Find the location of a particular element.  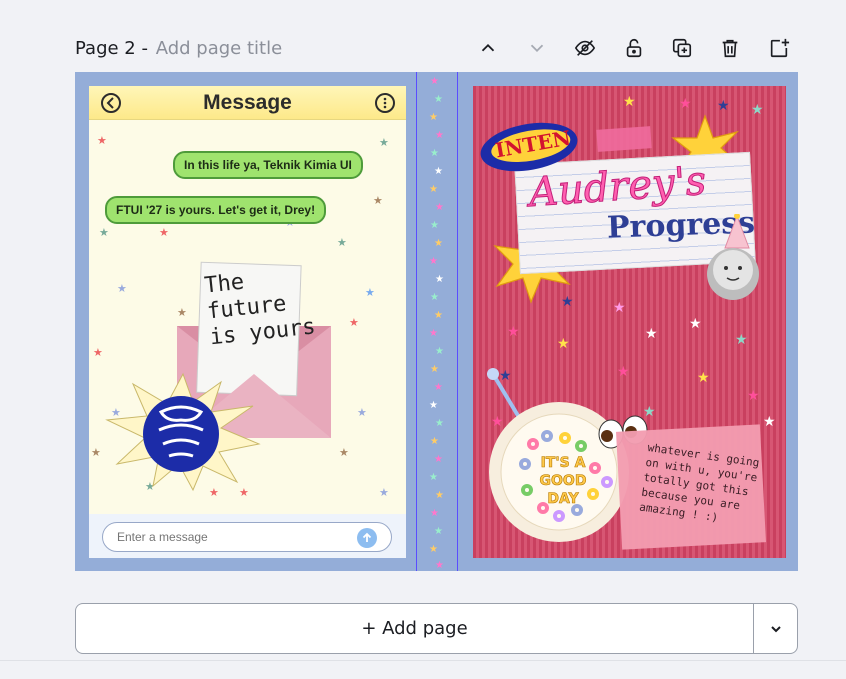

hide-page-button is located at coordinates (585, 48).